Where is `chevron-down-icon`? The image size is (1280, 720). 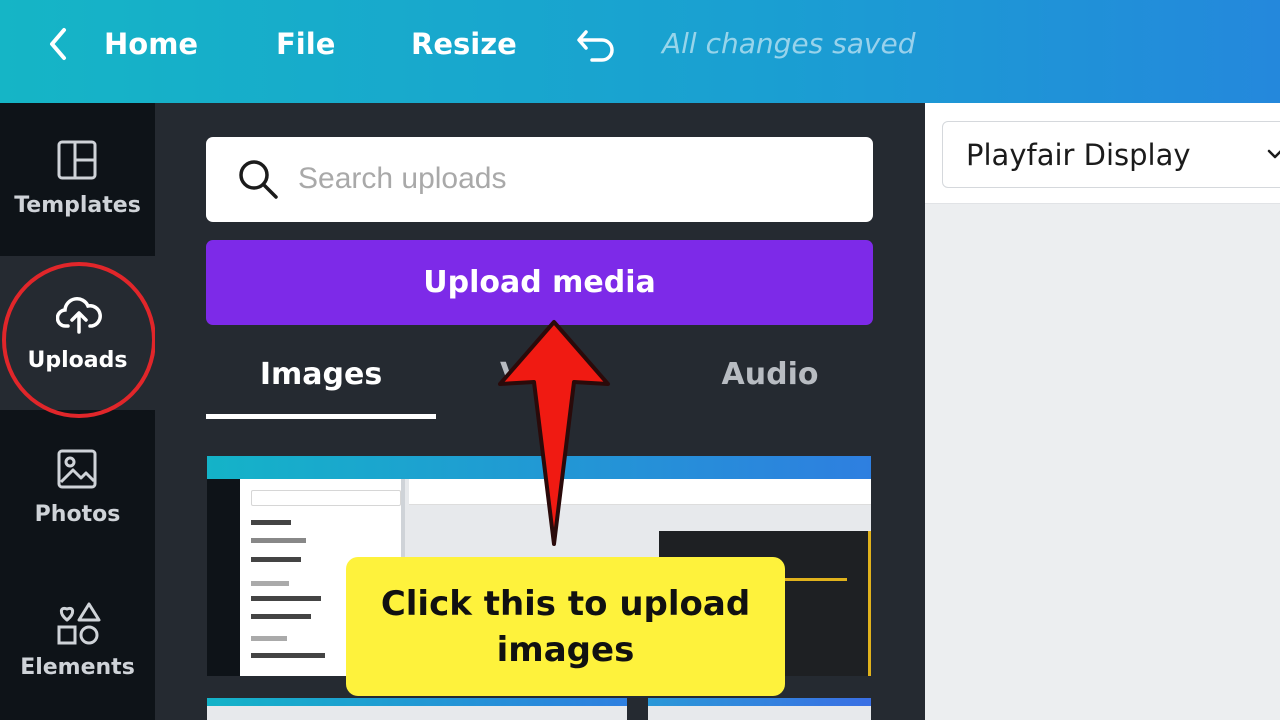
chevron-down-icon is located at coordinates (1272, 154).